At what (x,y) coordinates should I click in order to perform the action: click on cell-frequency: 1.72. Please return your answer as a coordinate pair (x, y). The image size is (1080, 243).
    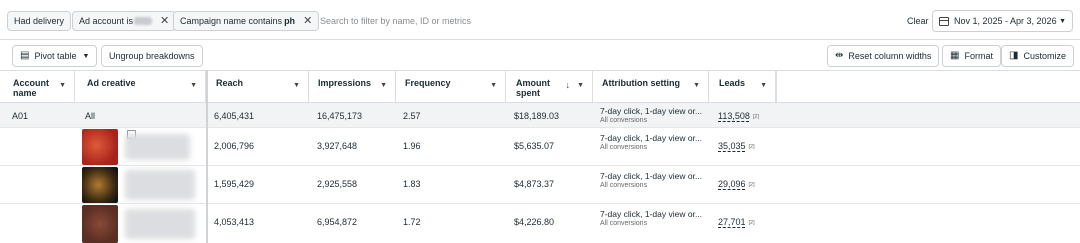
    Looking at the image, I should click on (412, 222).